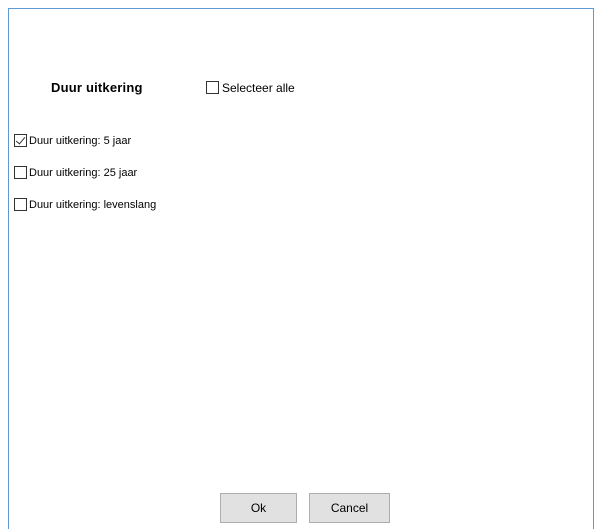  I want to click on select-all-checkbox: Selecteer alle, so click(250, 88).